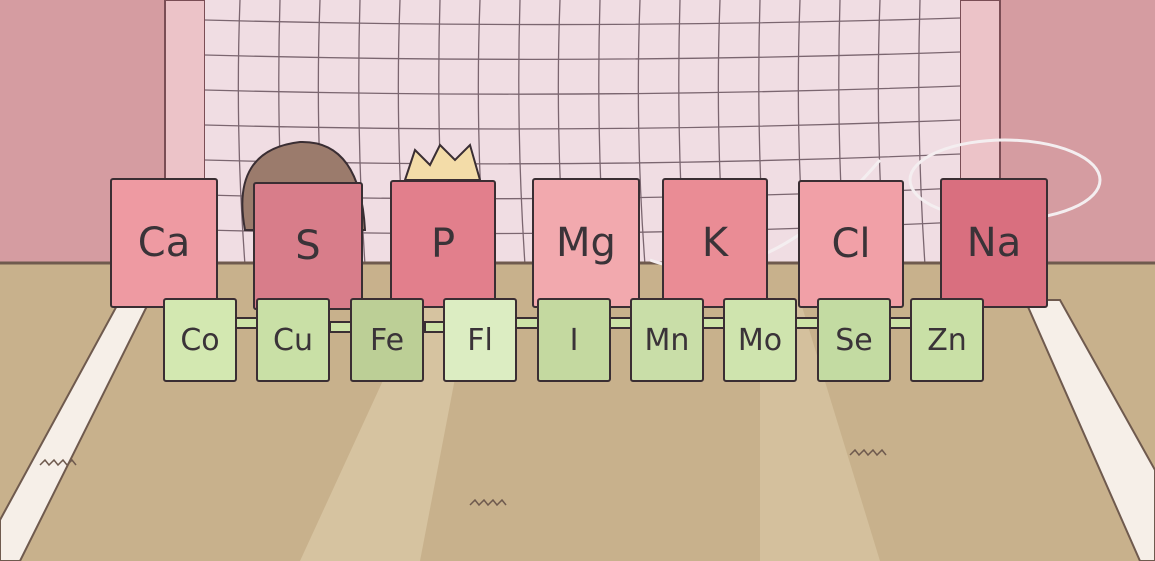 This screenshot has width=1155, height=561. What do you see at coordinates (443, 244) in the screenshot?
I see `element-tile-p: P` at bounding box center [443, 244].